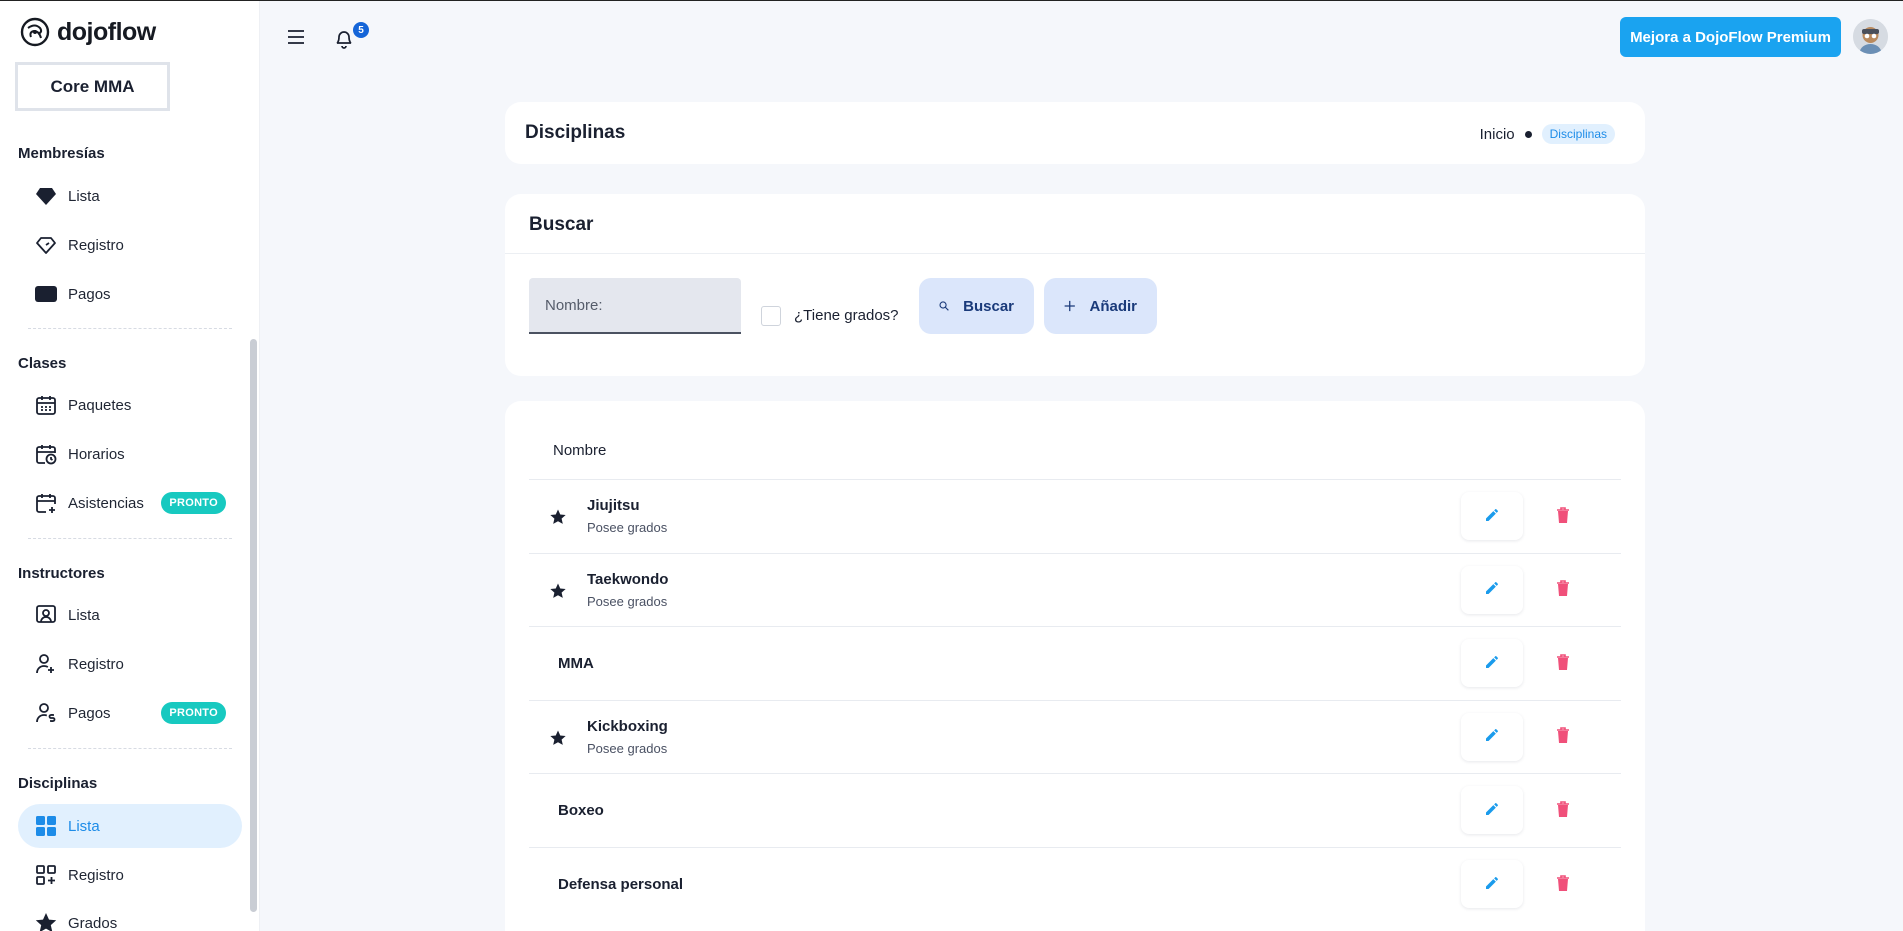  Describe the element at coordinates (130, 875) in the screenshot. I see `sidebar-item-disciplinas-registro: Registro` at that location.